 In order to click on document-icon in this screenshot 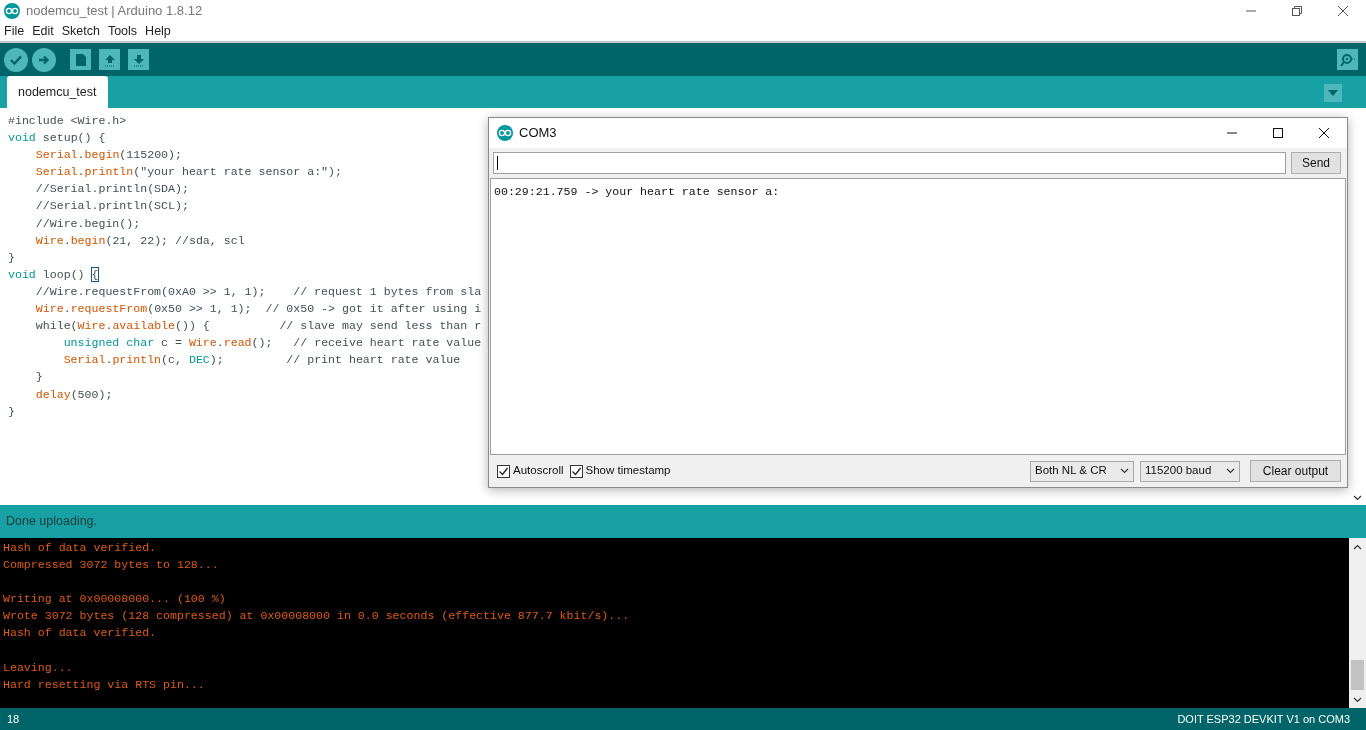, I will do `click(80, 59)`.